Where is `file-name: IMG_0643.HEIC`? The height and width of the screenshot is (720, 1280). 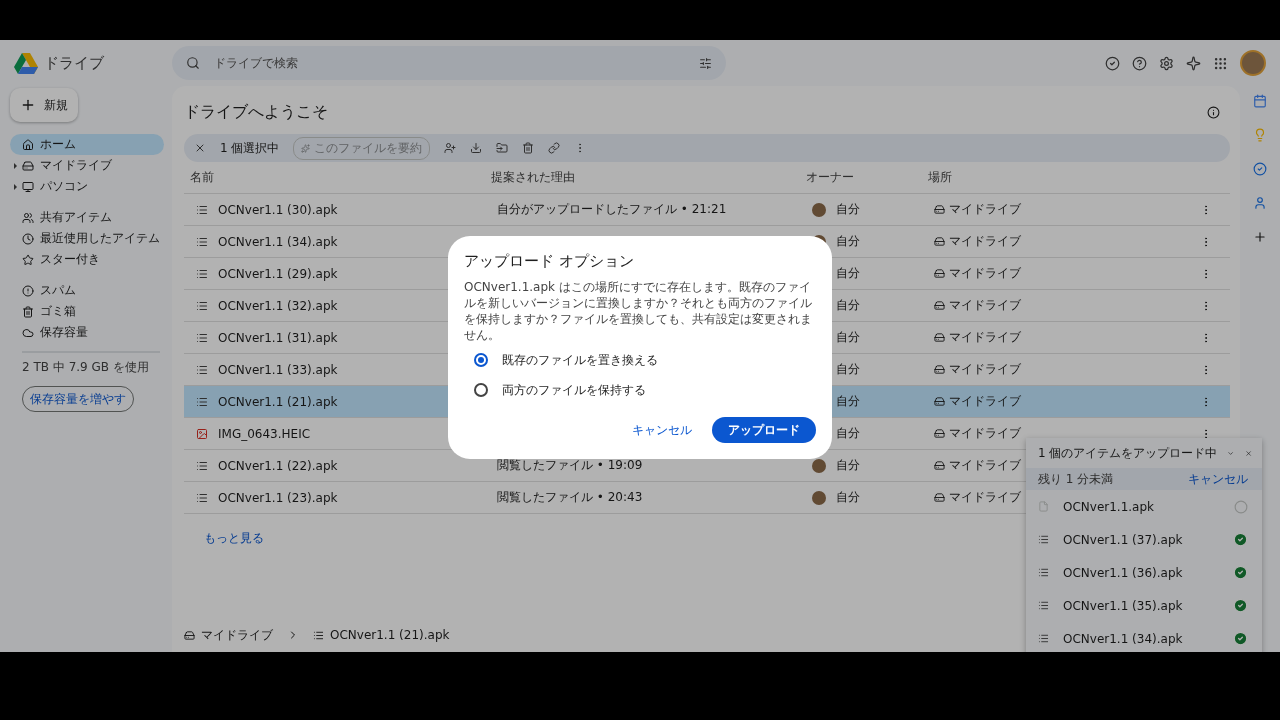 file-name: IMG_0643.HEIC is located at coordinates (264, 433).